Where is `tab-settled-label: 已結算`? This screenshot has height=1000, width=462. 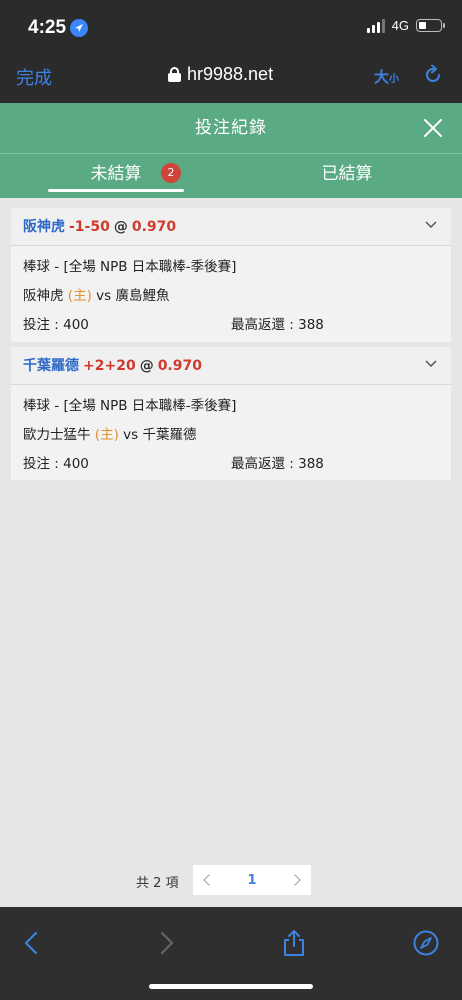
tab-settled-label: 已結算 is located at coordinates (347, 174).